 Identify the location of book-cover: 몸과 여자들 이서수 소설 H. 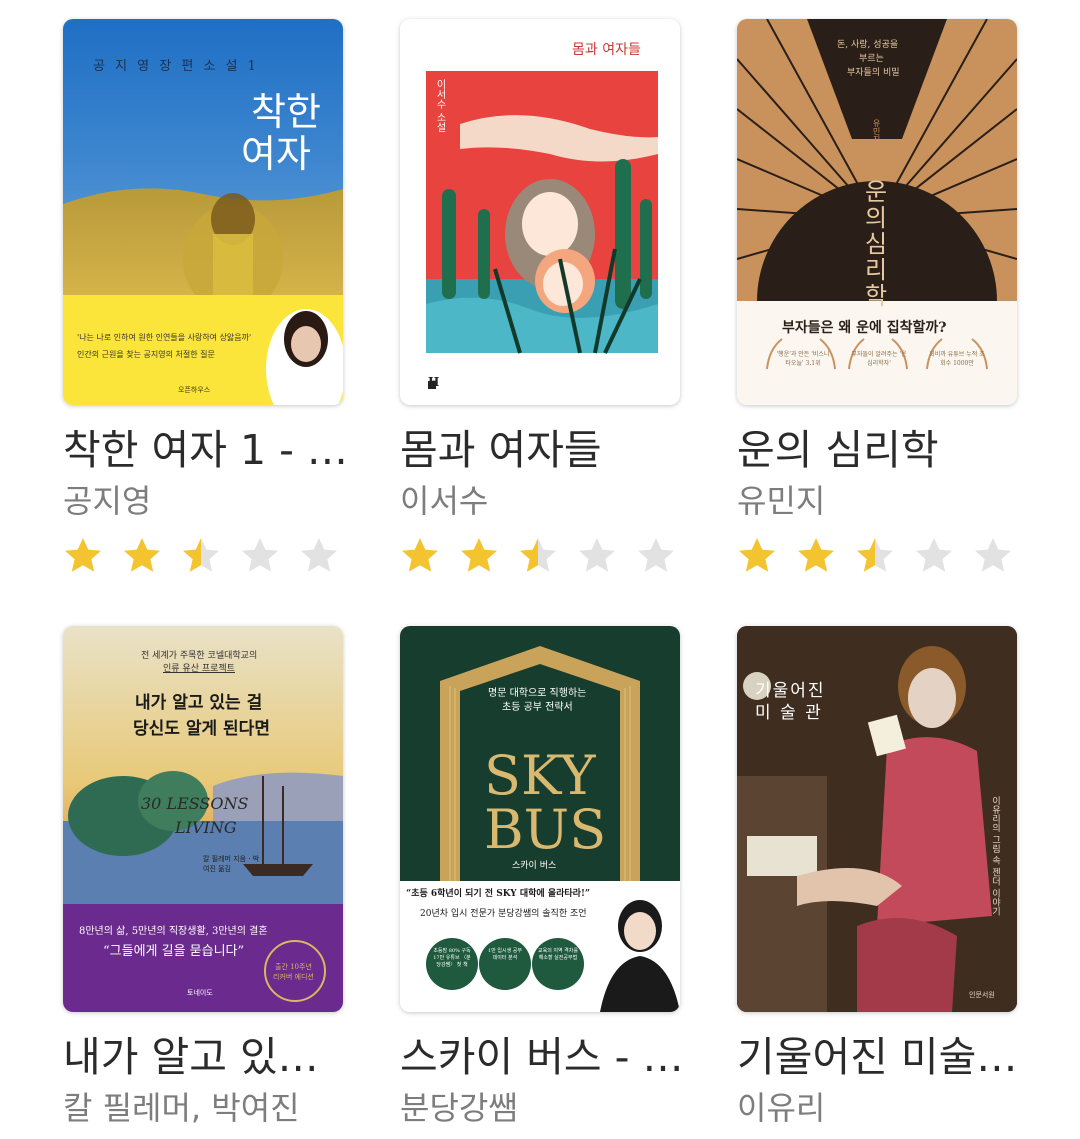
(540, 212).